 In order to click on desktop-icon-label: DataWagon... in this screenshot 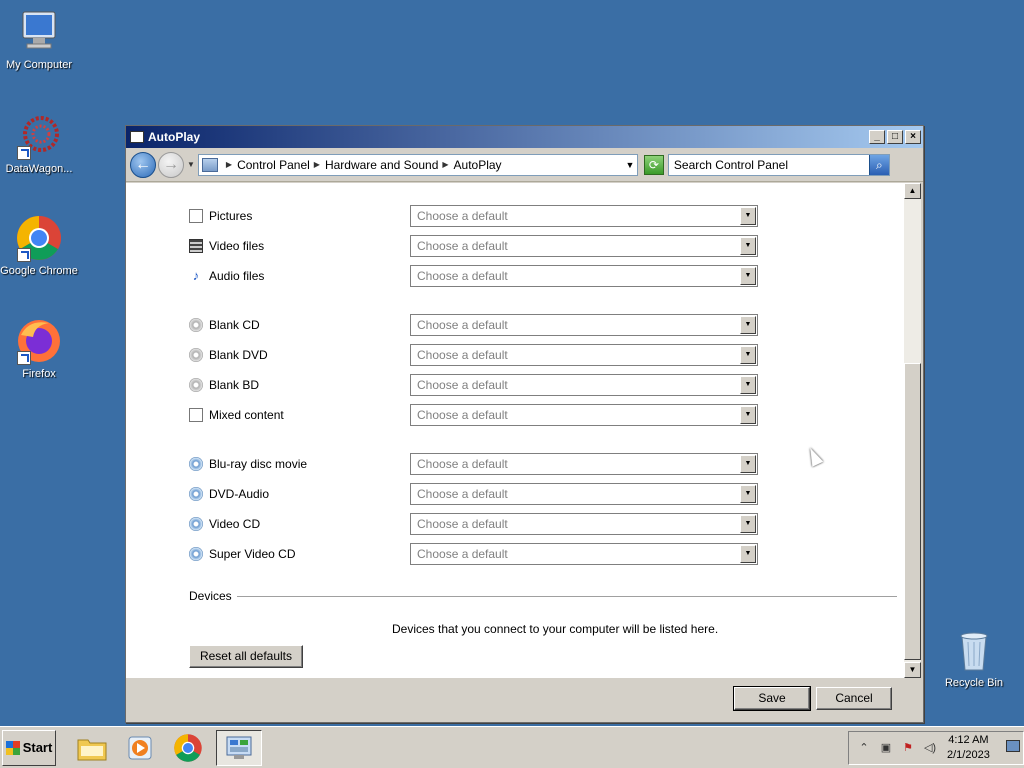, I will do `click(39, 169)`.